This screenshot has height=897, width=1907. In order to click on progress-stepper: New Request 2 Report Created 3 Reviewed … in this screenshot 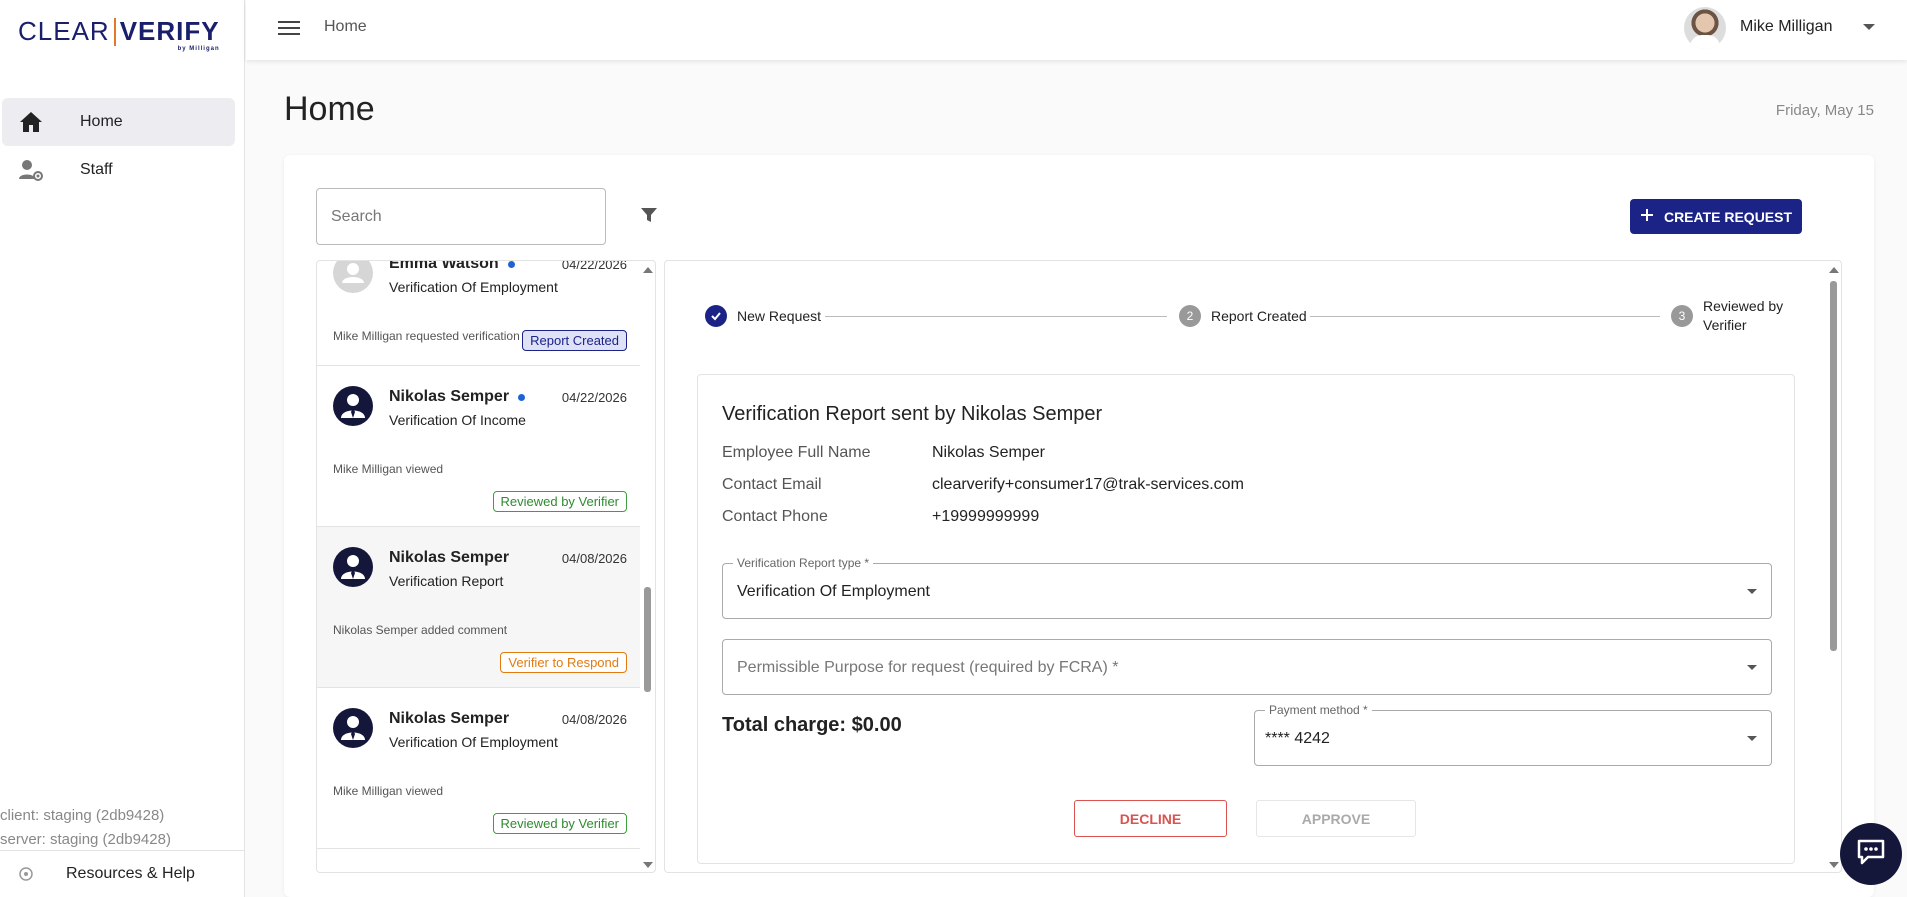, I will do `click(1245, 316)`.